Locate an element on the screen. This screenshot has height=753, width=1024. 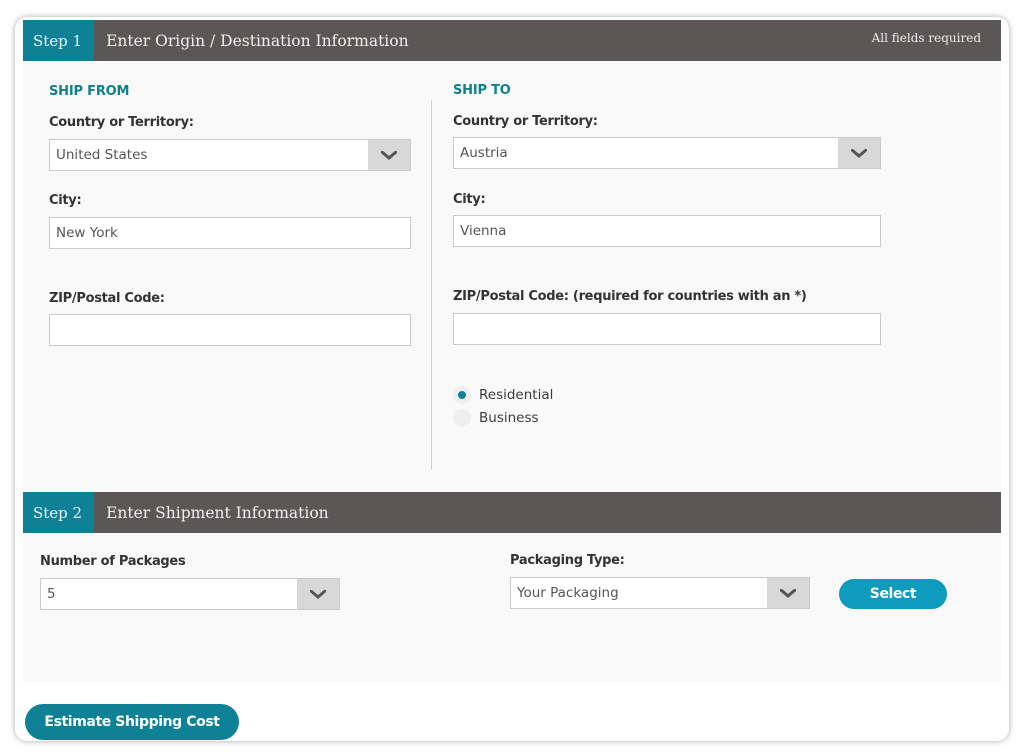
ship-to-title: SHIP TO is located at coordinates (482, 90).